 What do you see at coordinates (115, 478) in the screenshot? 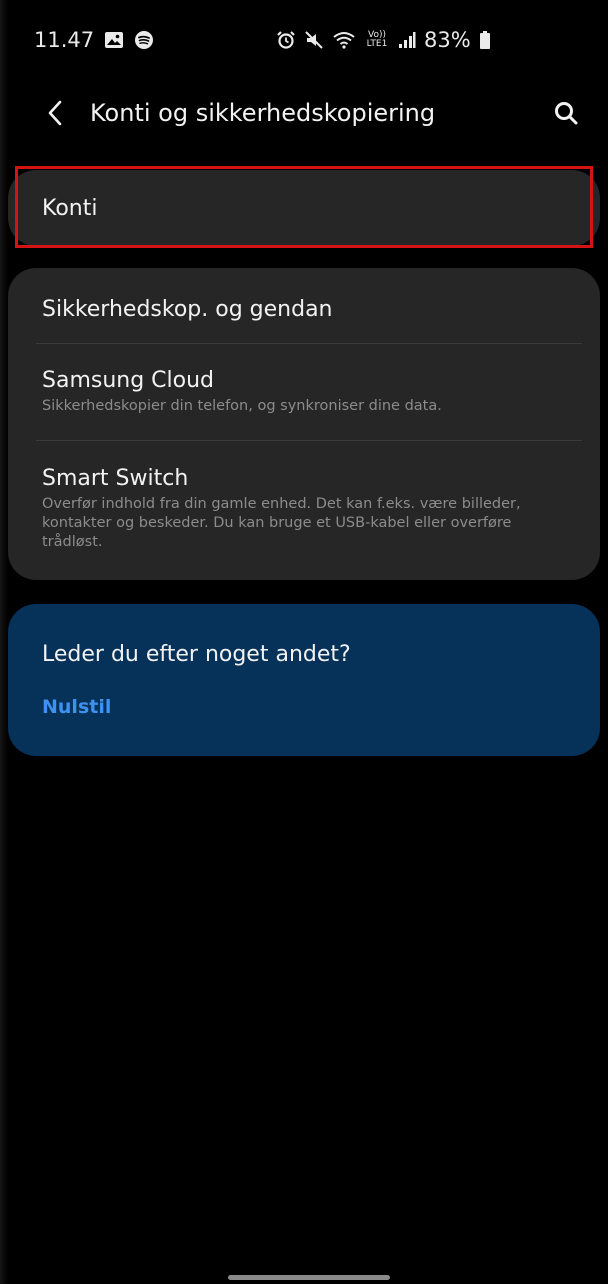
I see `smart-switch-title: Smart Switch` at bounding box center [115, 478].